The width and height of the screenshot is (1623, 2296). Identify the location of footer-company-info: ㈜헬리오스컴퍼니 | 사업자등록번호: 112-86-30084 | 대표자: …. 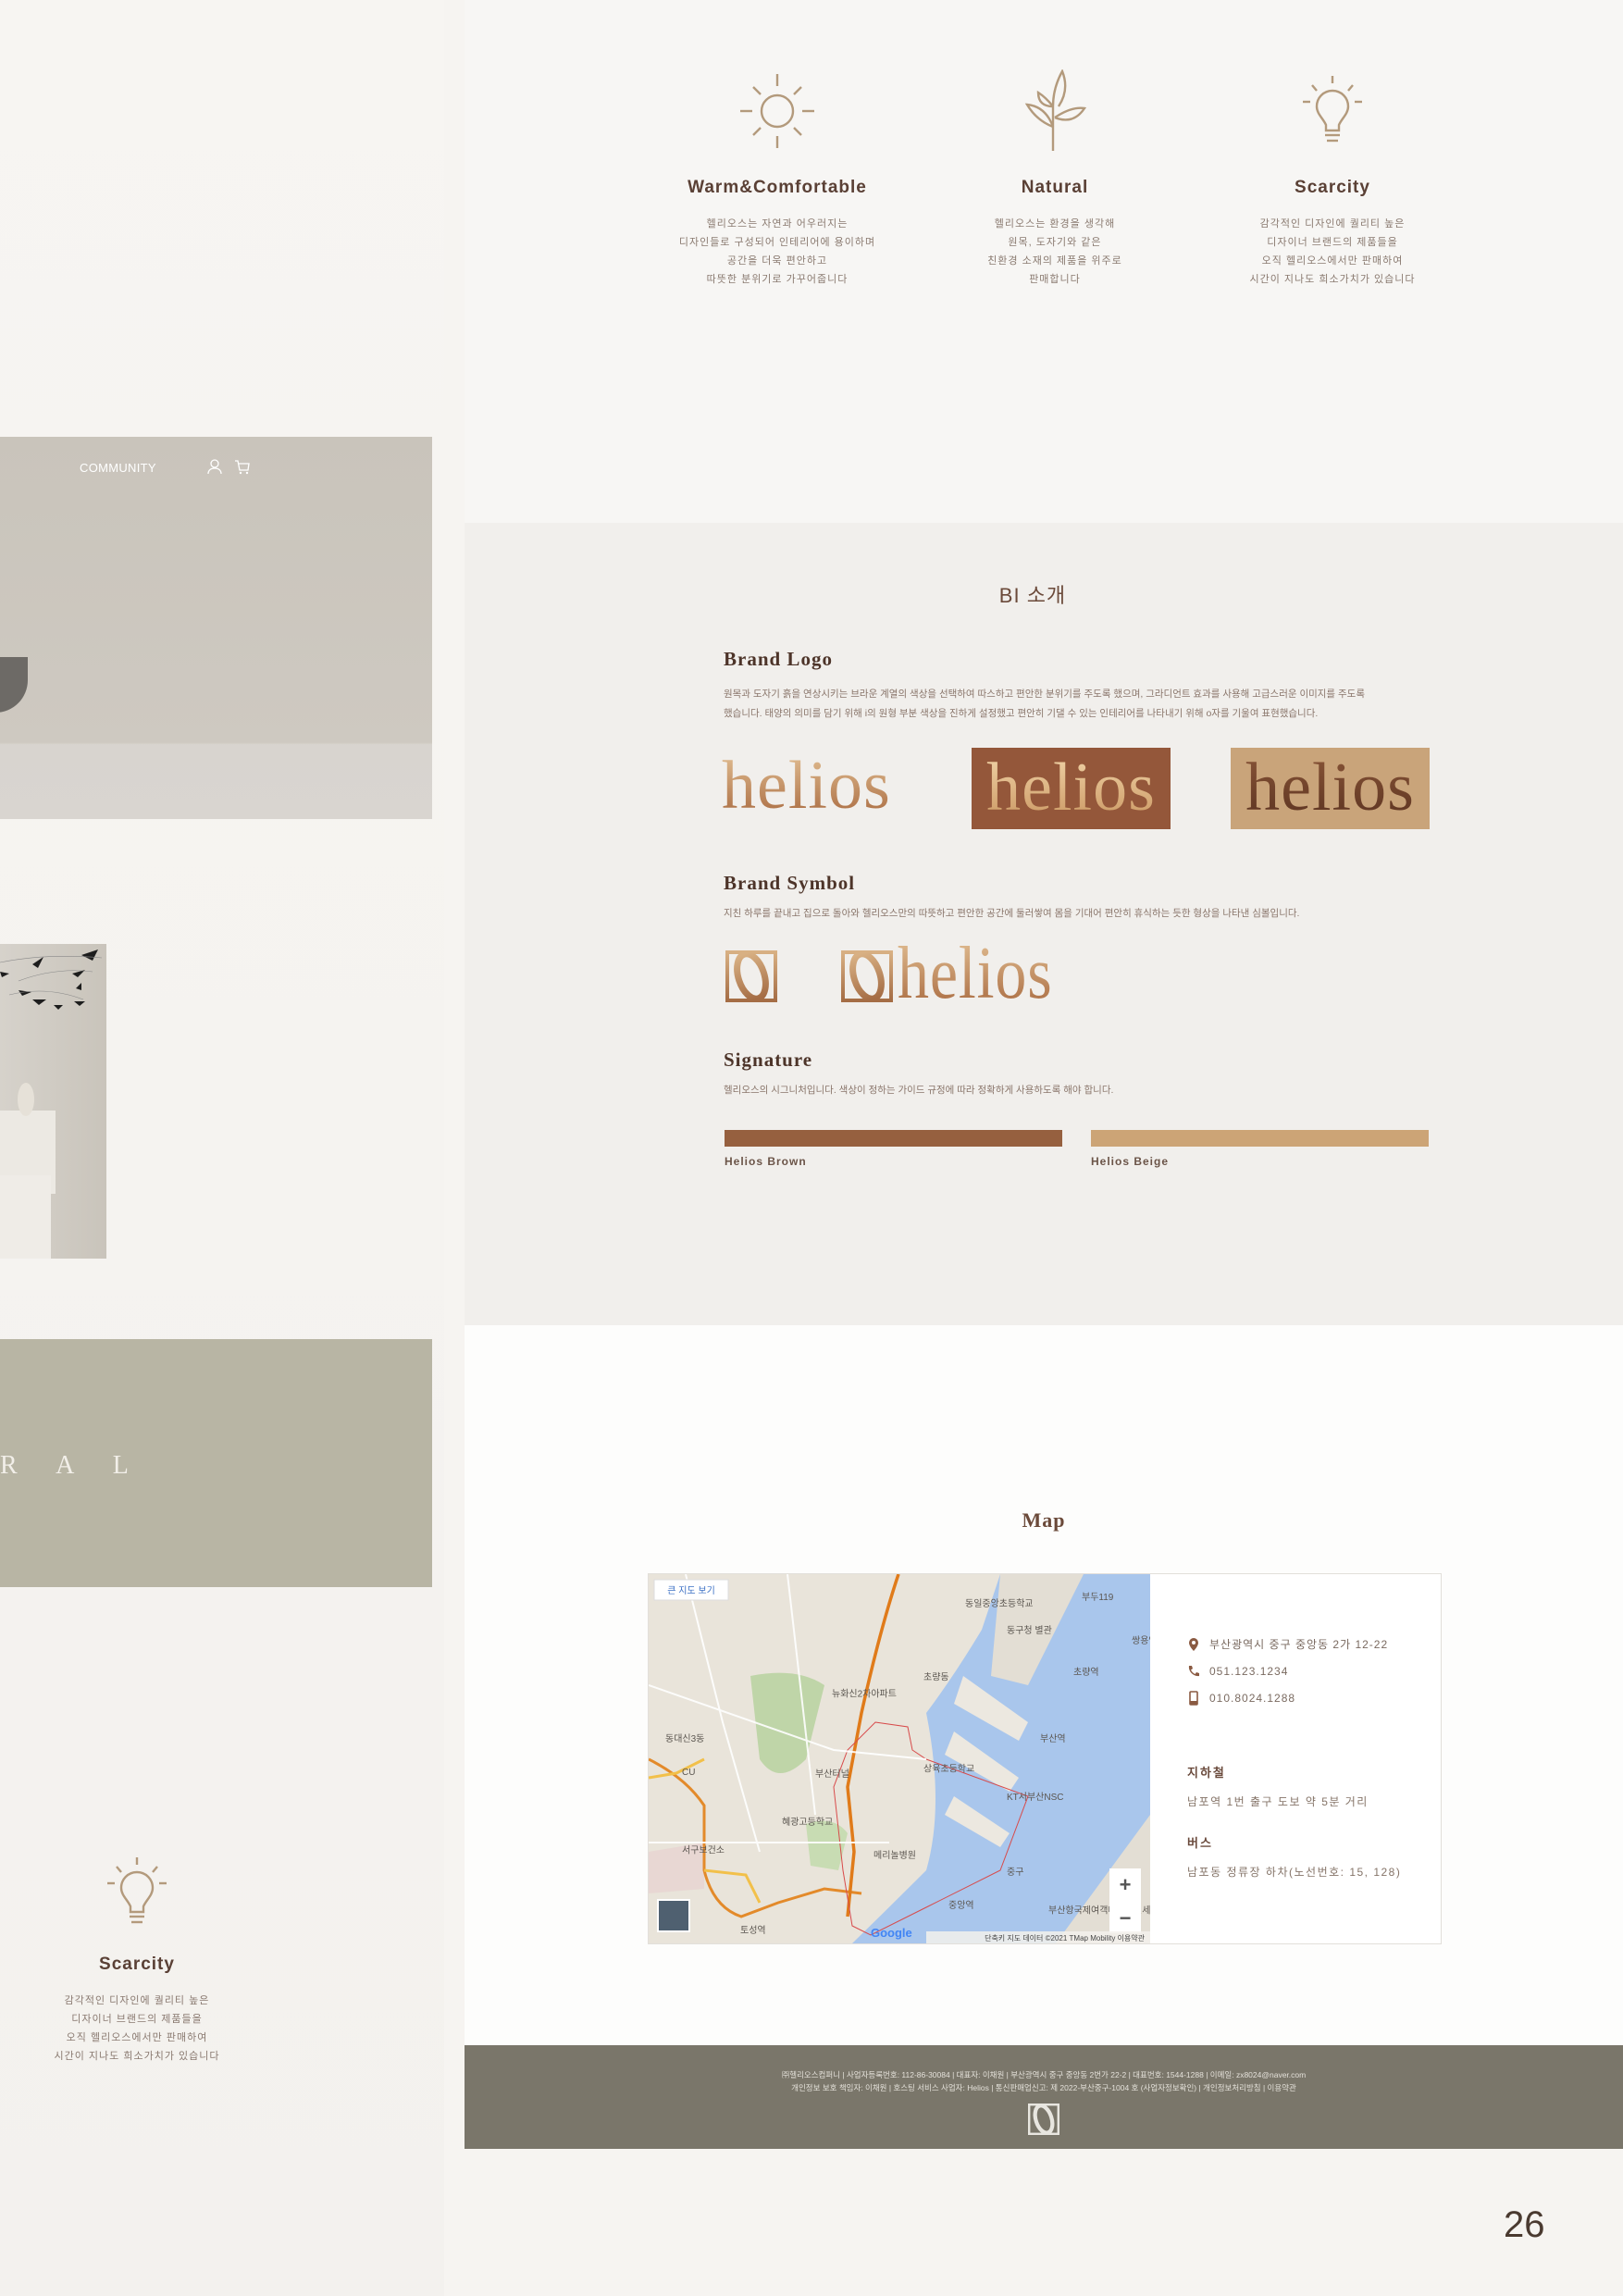
(1044, 2074).